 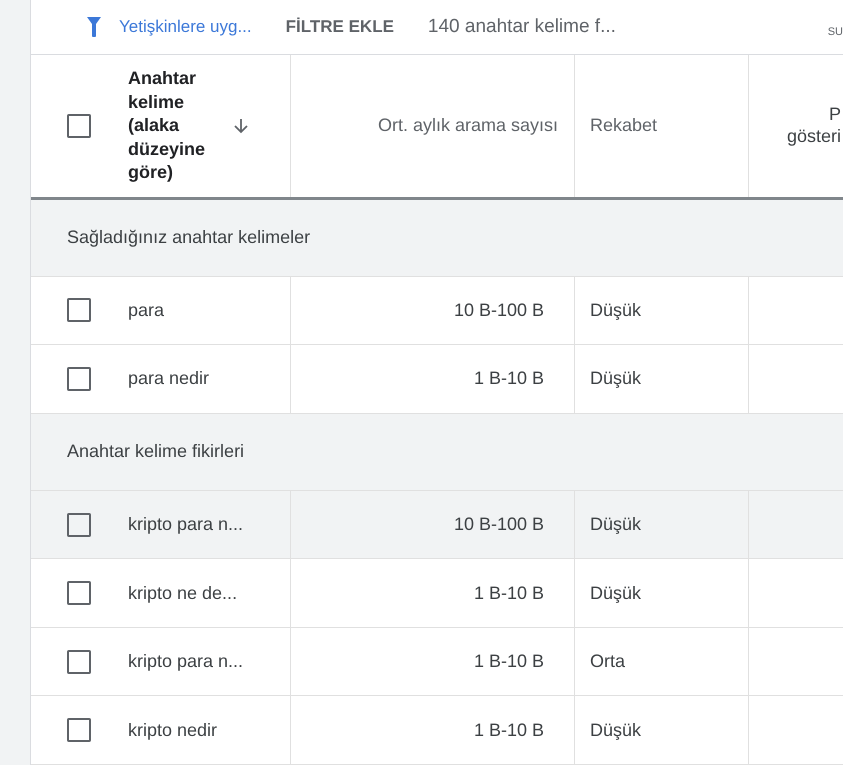 What do you see at coordinates (437, 238) in the screenshot?
I see `group-header: Sağladığınız anahtar kelimeler` at bounding box center [437, 238].